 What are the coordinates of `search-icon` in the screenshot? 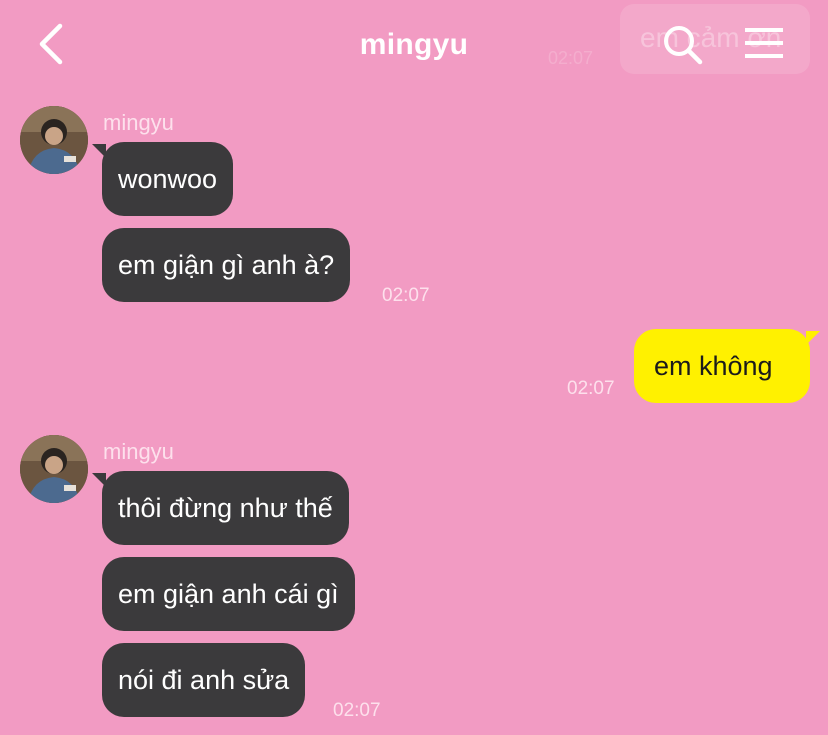 It's located at (683, 45).